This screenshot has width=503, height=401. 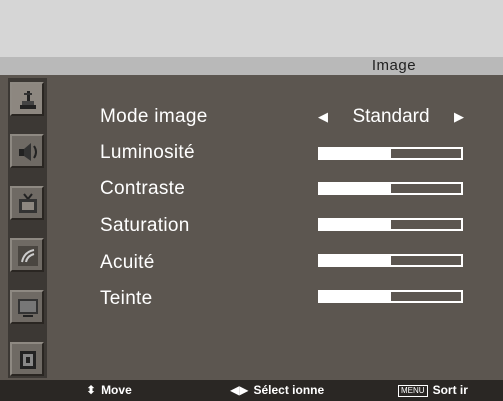 What do you see at coordinates (355, 296) in the screenshot?
I see `tint-slider-fill` at bounding box center [355, 296].